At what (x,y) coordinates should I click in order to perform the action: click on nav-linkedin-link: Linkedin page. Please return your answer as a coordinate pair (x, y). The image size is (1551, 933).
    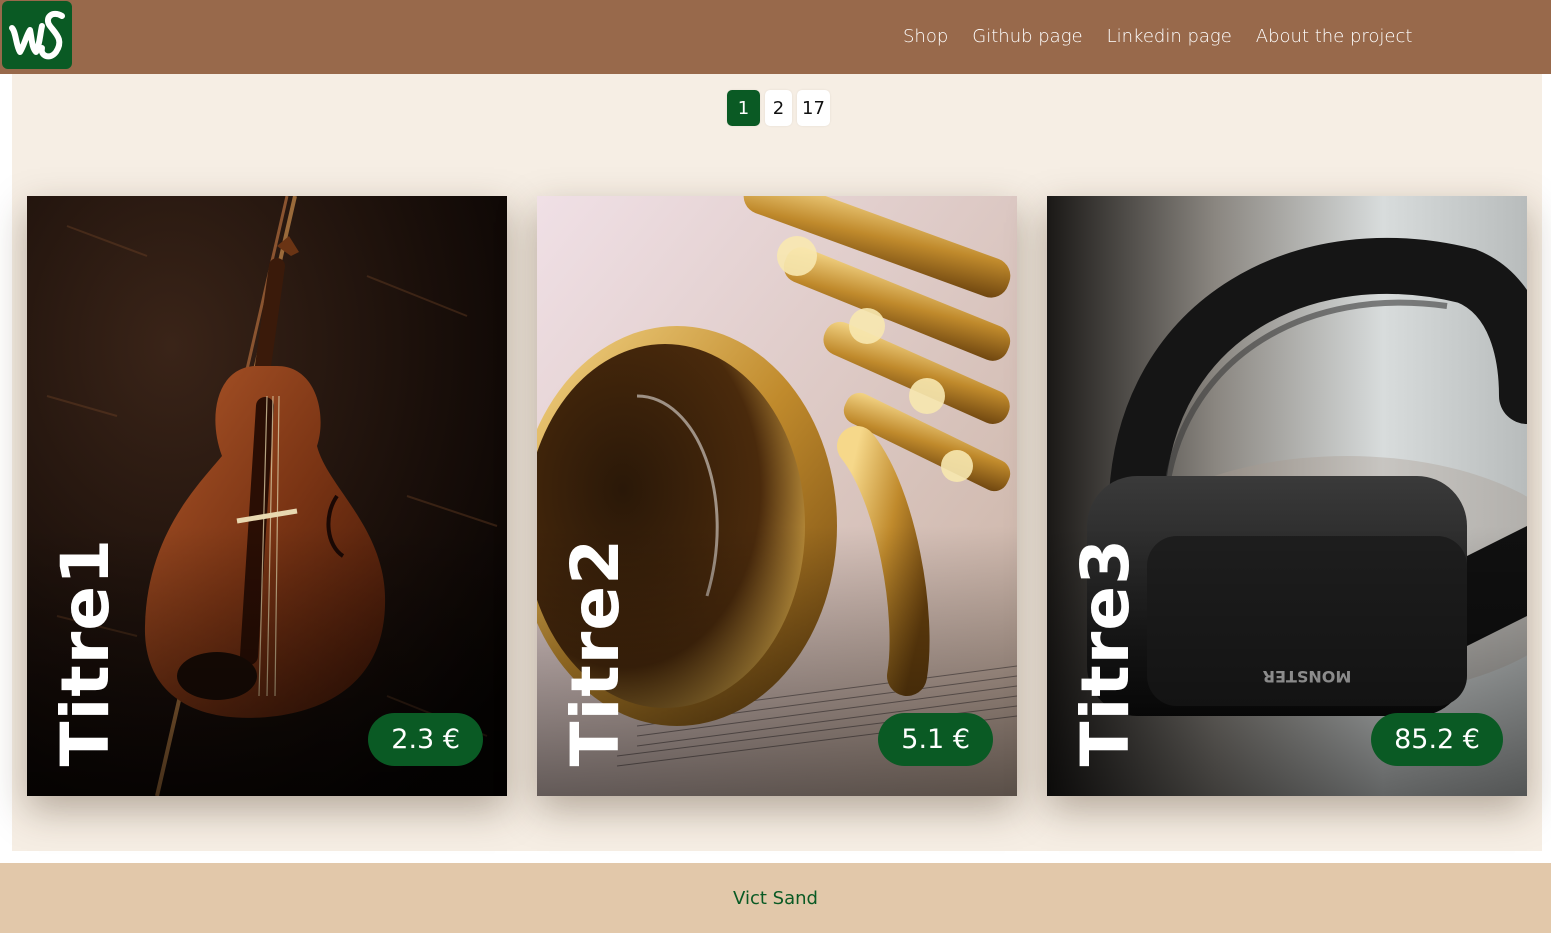
    Looking at the image, I should click on (1169, 37).